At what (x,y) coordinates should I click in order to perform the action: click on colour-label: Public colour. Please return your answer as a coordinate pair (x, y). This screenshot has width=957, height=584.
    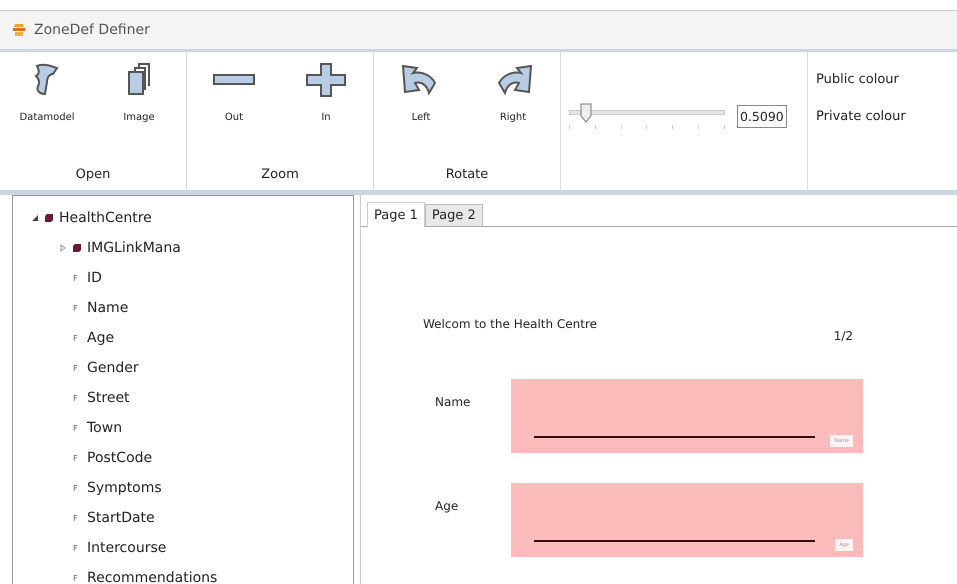
    Looking at the image, I should click on (858, 79).